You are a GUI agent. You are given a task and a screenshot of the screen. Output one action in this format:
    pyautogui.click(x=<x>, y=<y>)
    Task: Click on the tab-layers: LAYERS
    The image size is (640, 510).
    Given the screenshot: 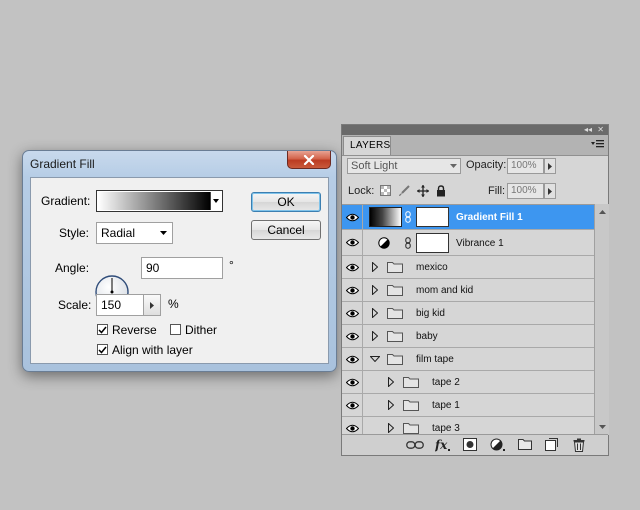 What is the action you would take?
    pyautogui.click(x=367, y=145)
    